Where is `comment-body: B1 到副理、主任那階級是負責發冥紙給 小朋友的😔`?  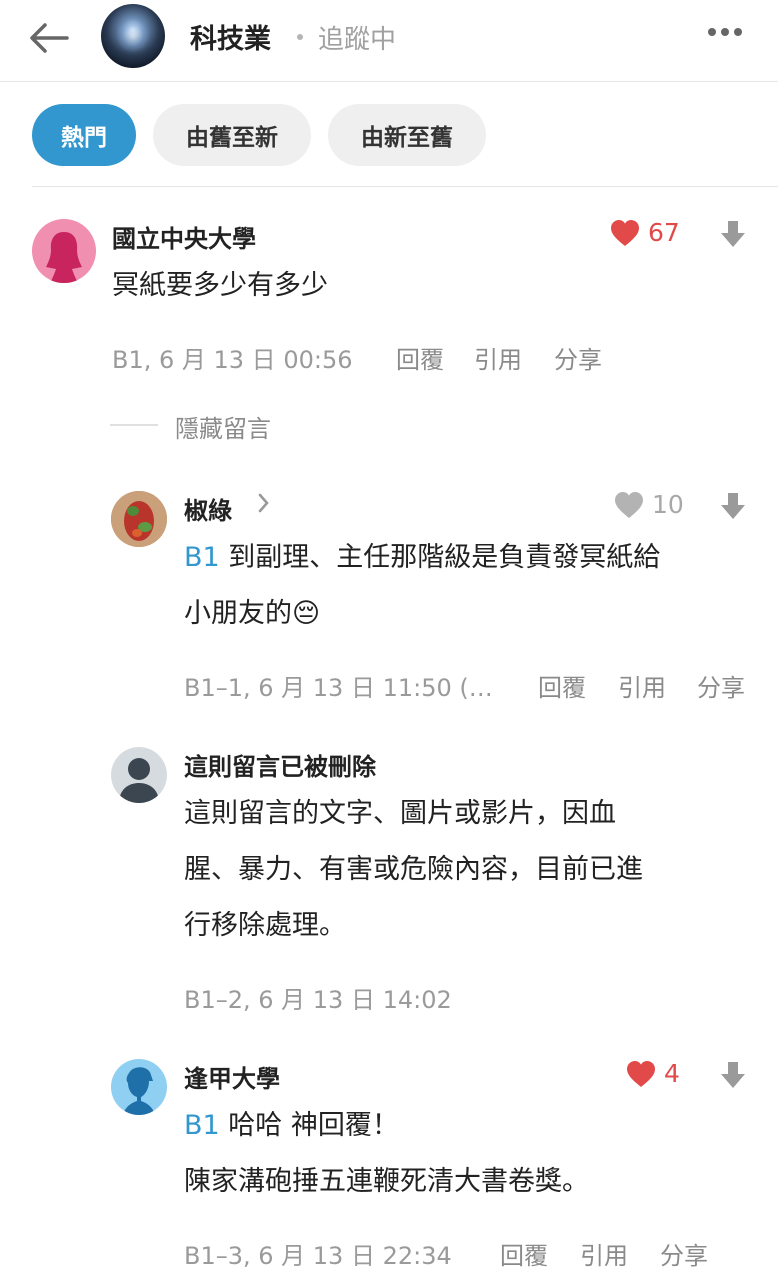
comment-body: B1 到副理、主任那階級是負責發冥紙給 小朋友的😔 is located at coordinates (474, 586).